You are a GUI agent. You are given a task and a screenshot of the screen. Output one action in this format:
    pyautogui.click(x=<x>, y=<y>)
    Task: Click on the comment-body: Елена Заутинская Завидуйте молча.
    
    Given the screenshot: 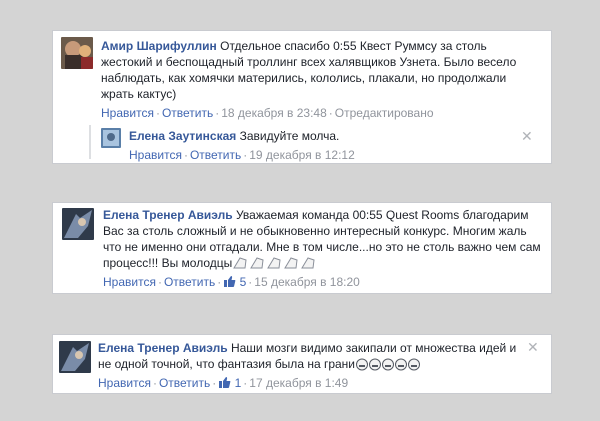 What is the action you would take?
    pyautogui.click(x=319, y=136)
    